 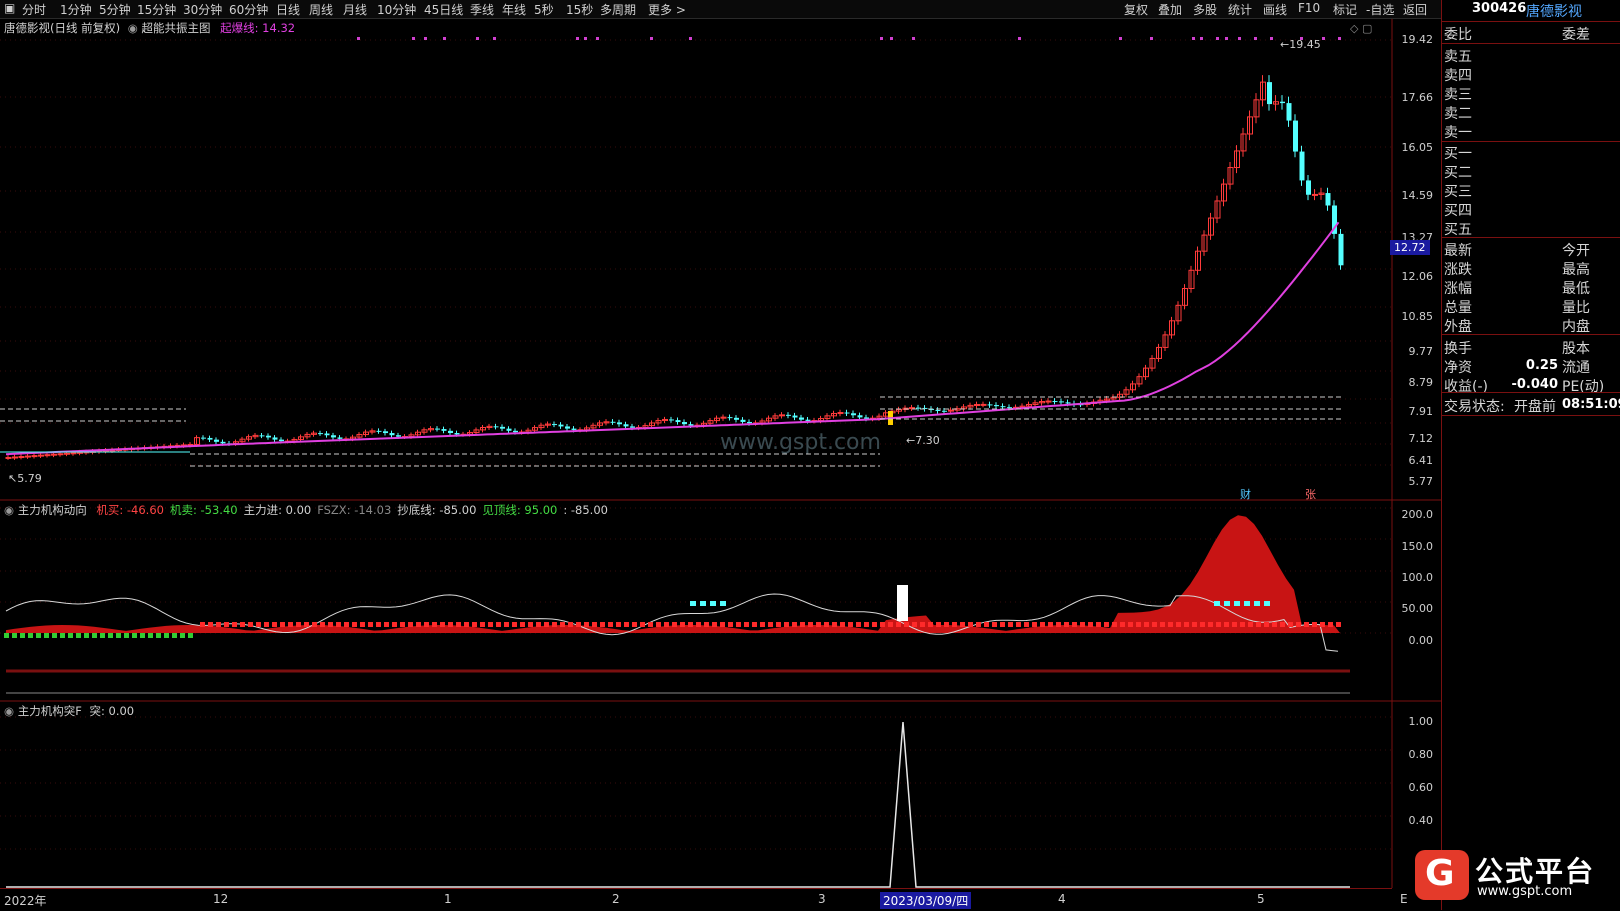 I want to click on toolbar-action-8: 返回, so click(x=1415, y=9).